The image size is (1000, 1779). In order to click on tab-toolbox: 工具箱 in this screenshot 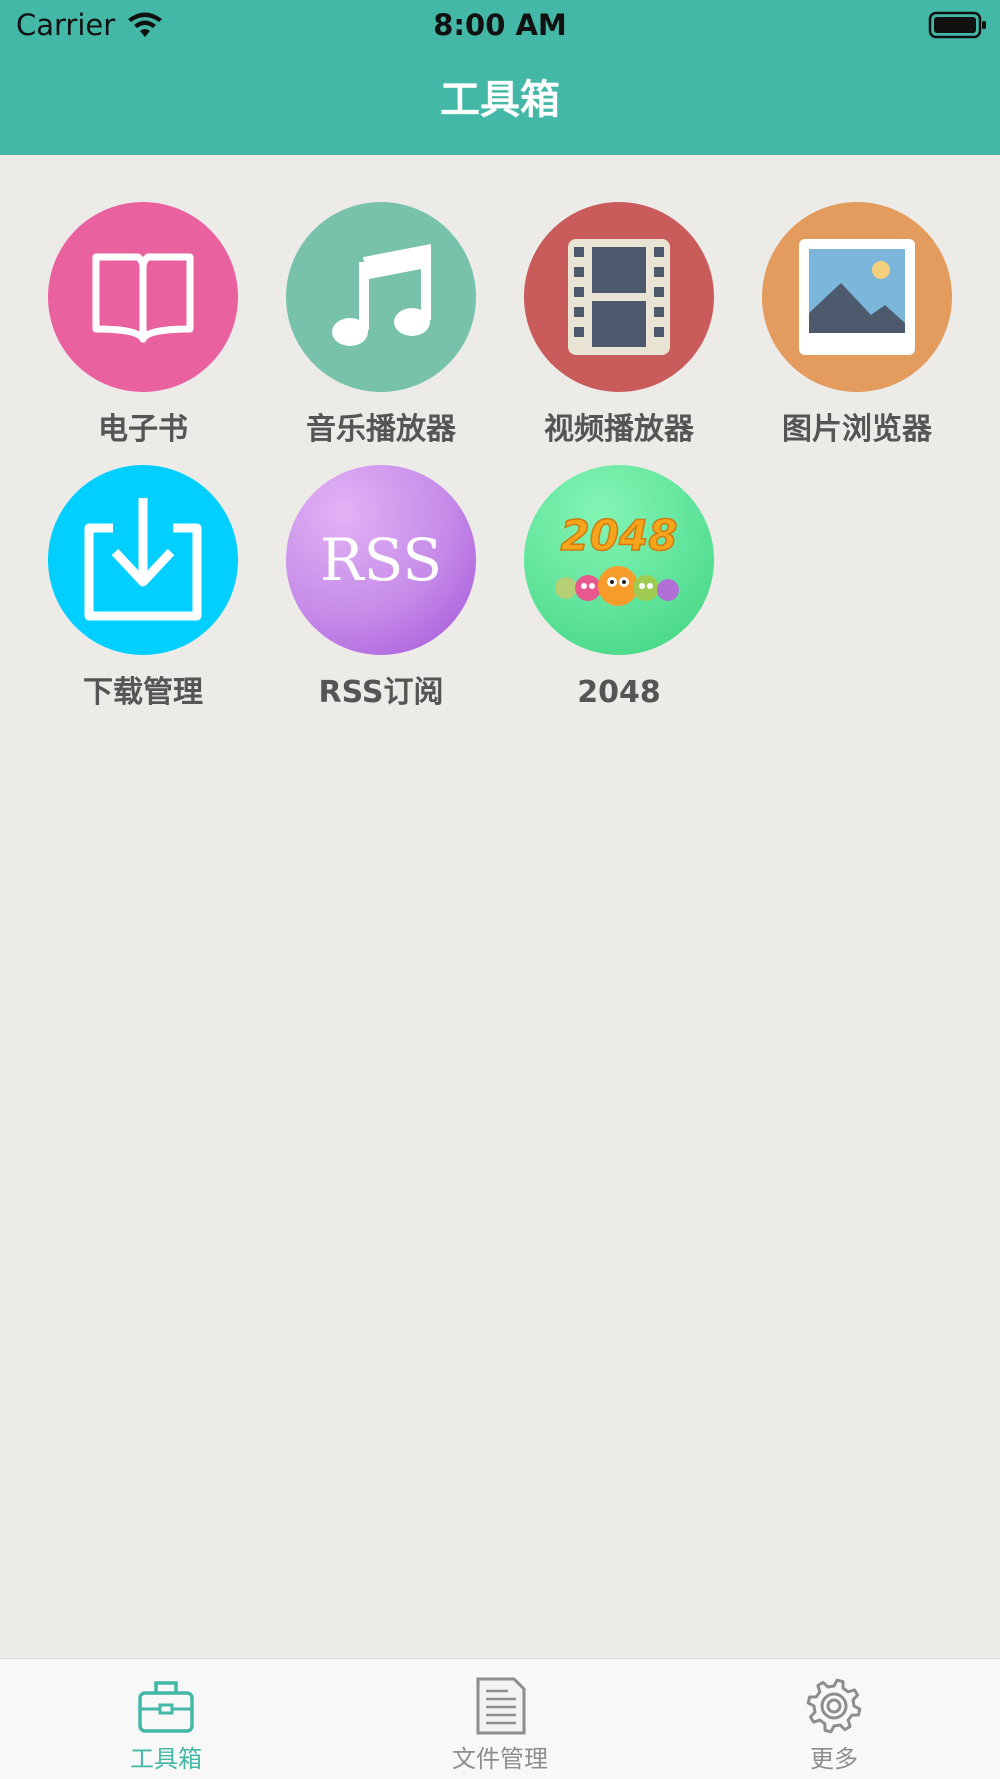, I will do `click(166, 1719)`.